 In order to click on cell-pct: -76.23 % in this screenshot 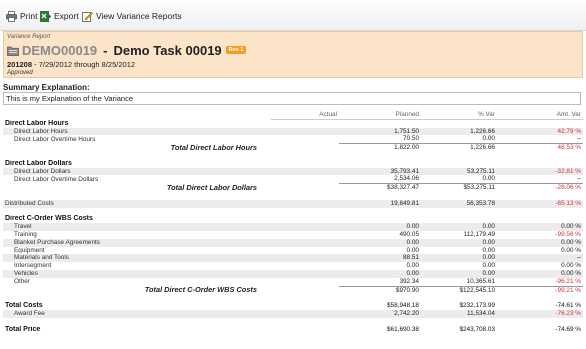, I will do `click(540, 313)`.